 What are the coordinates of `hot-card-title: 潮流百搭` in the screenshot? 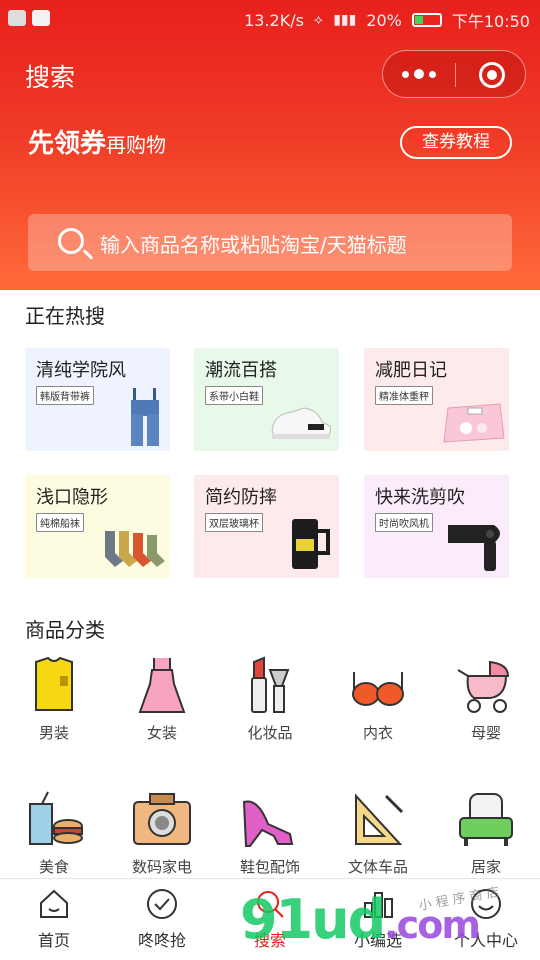 It's located at (241, 370).